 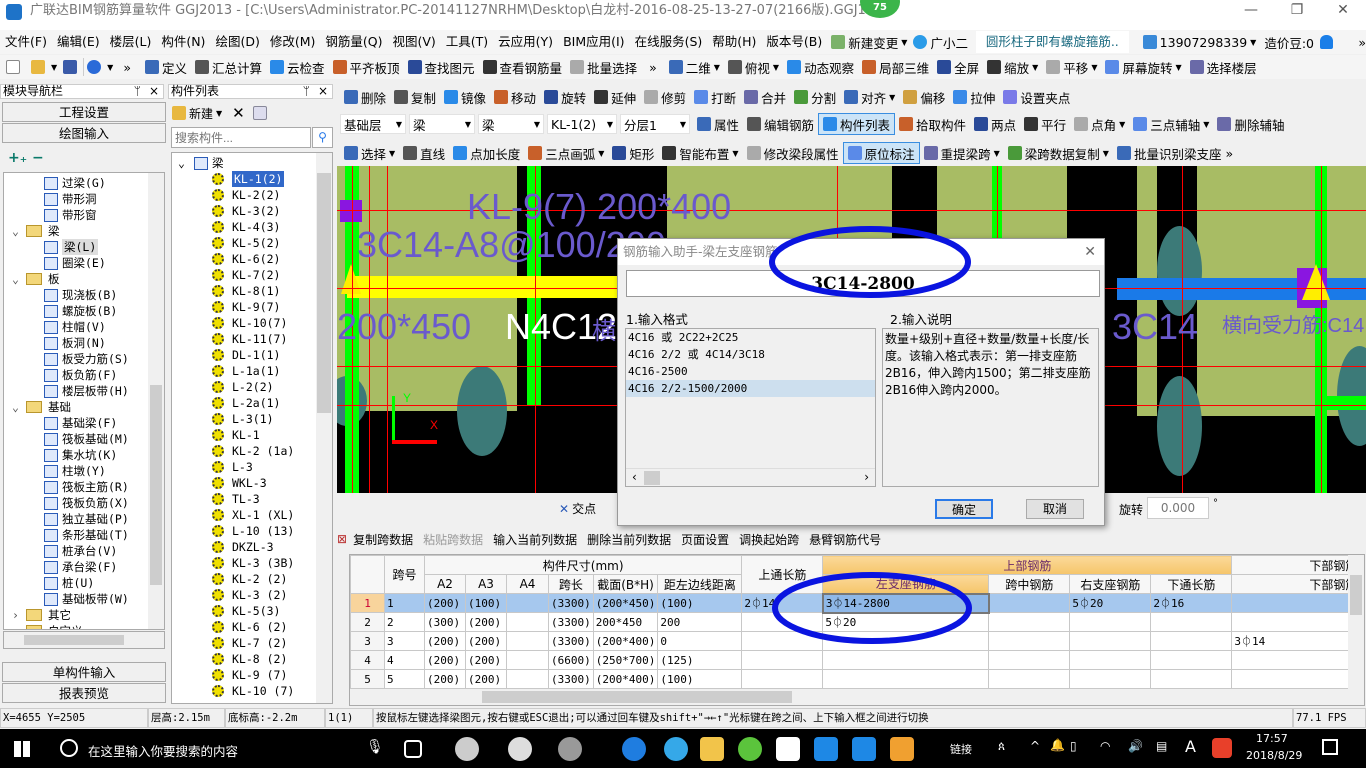 What do you see at coordinates (373, 124) in the screenshot?
I see `floor-select: 基础层 ▼` at bounding box center [373, 124].